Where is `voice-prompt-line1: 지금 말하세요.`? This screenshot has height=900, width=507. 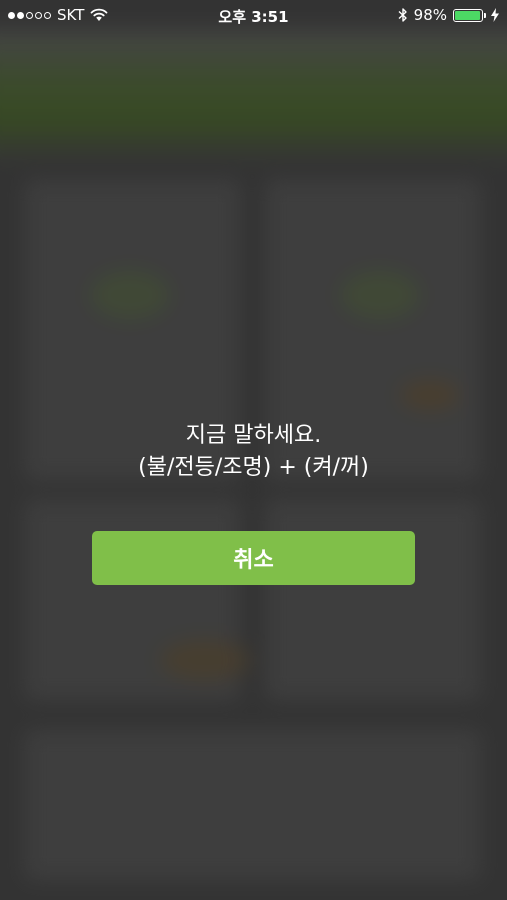 voice-prompt-line1: 지금 말하세요. is located at coordinates (253, 435).